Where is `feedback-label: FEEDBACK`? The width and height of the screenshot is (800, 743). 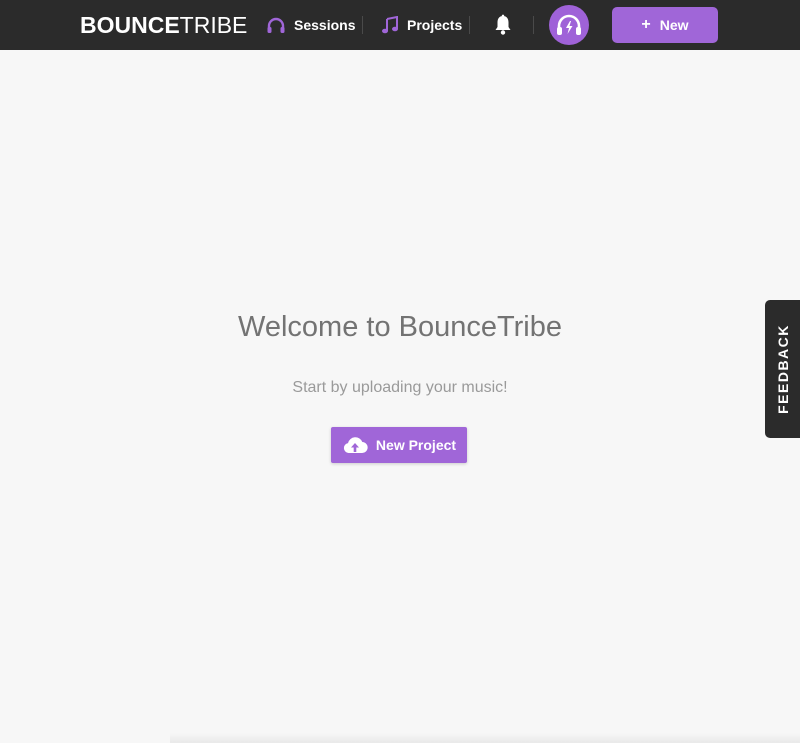 feedback-label: FEEDBACK is located at coordinates (782, 369).